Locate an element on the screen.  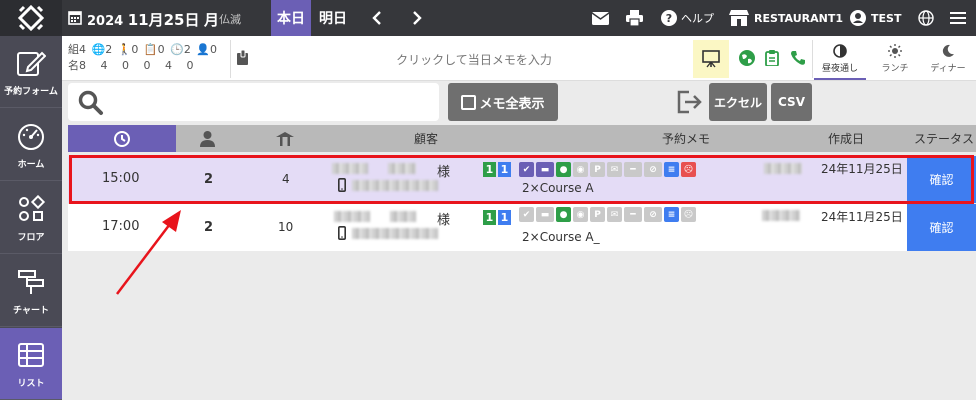
store-icon is located at coordinates (739, 18).